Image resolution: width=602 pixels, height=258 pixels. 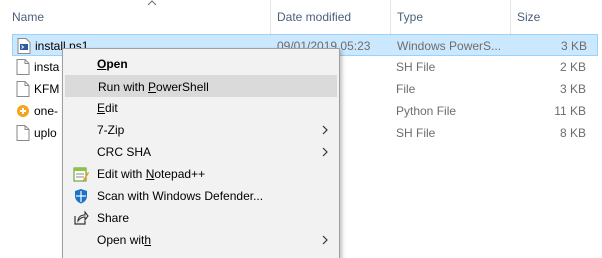 What do you see at coordinates (124, 240) in the screenshot?
I see `menu-item-label: Open with` at bounding box center [124, 240].